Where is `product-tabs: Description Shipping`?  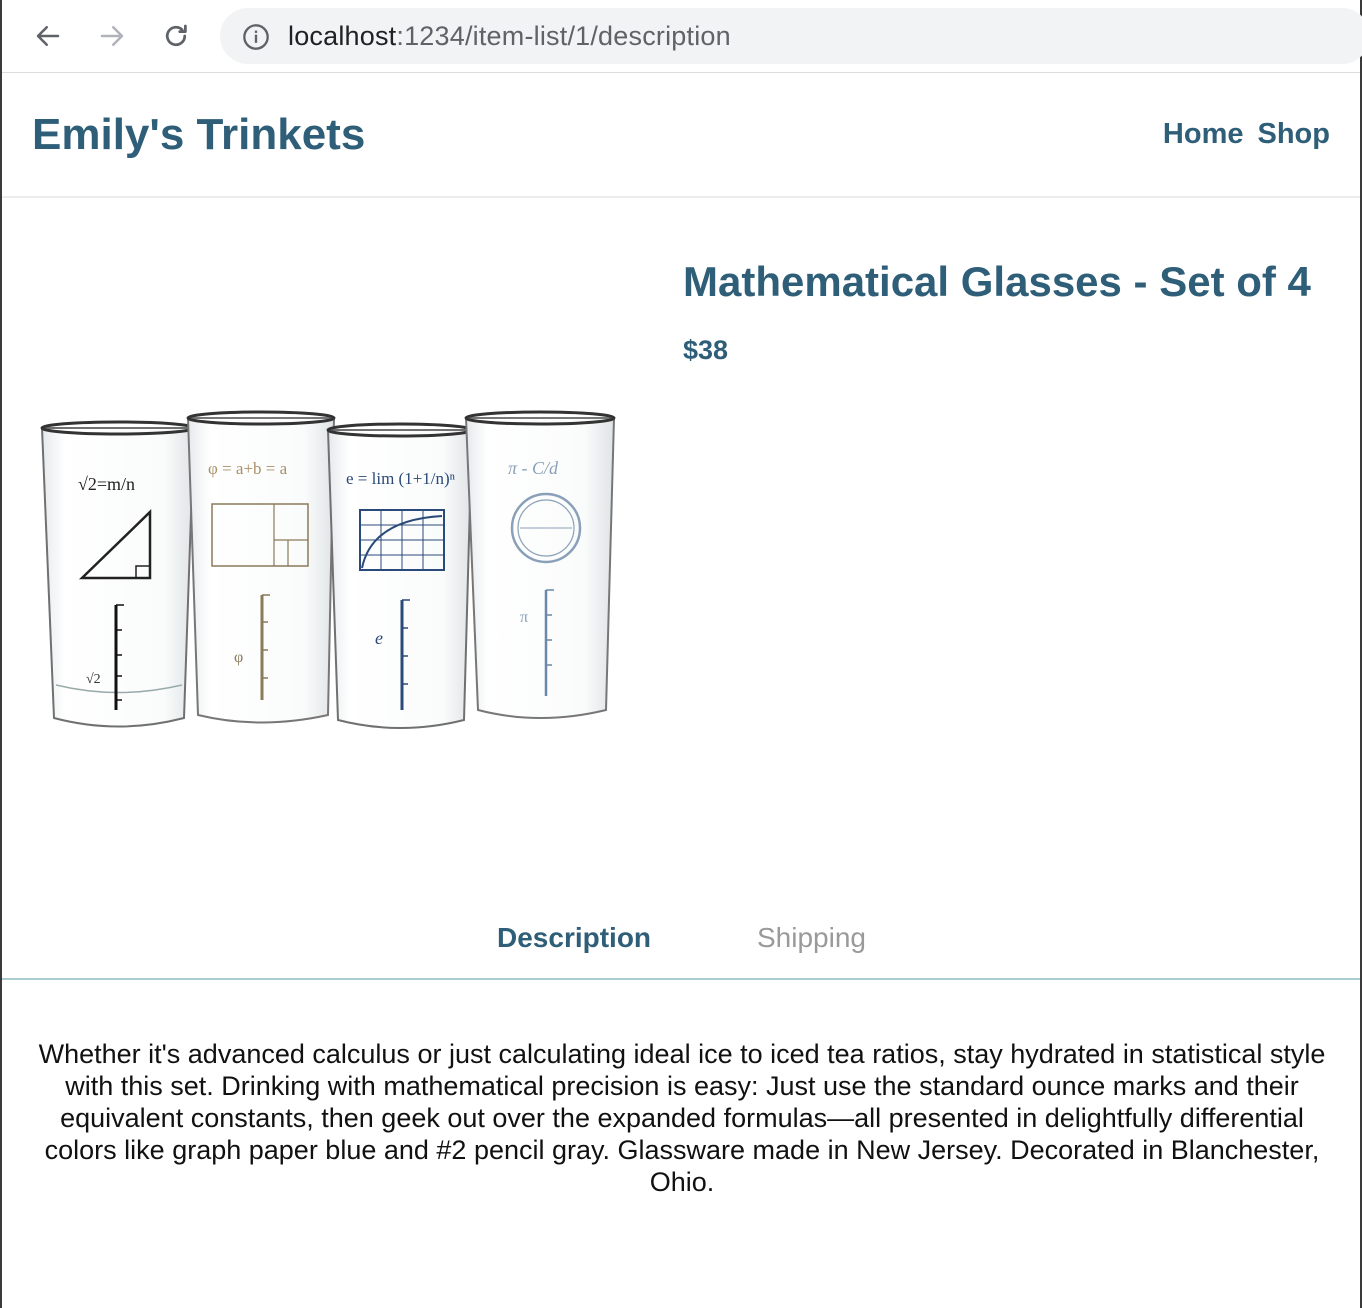 product-tabs: Description Shipping is located at coordinates (681, 940).